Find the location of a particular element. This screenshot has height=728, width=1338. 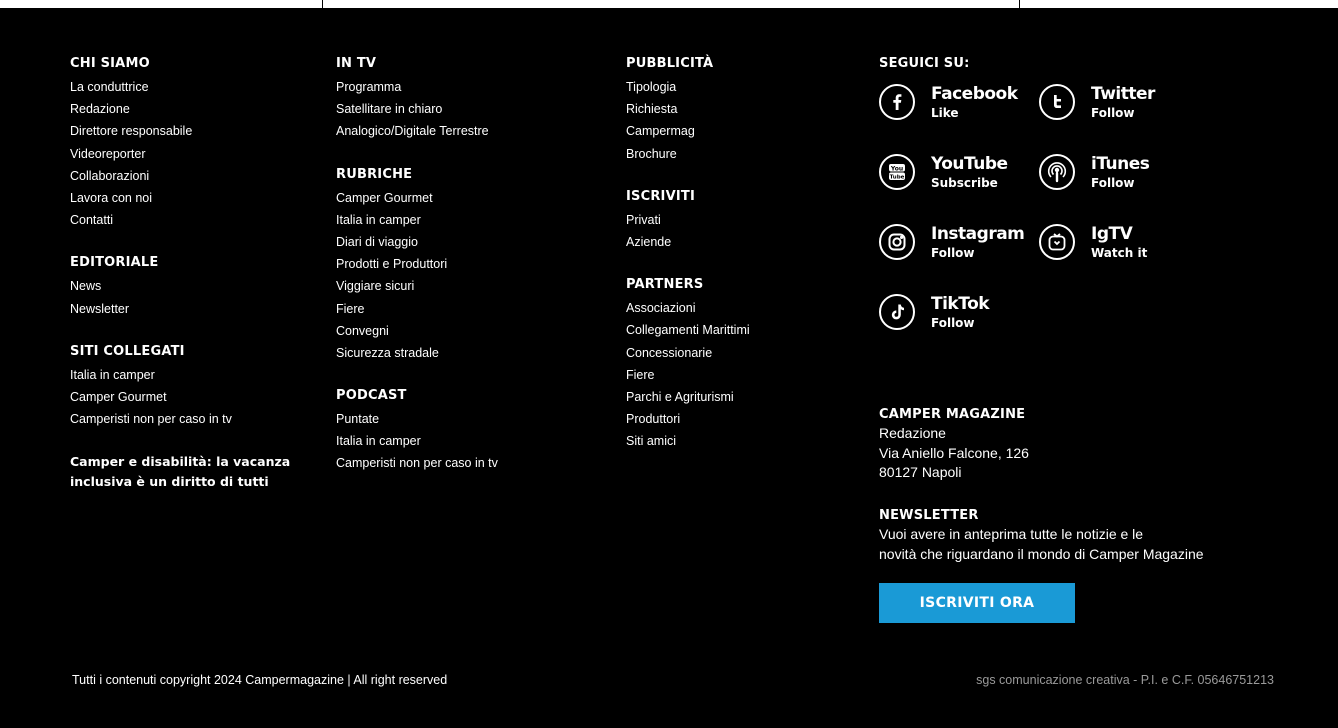

youtube-button: You Tube YouTube Subscribe is located at coordinates (949, 172).